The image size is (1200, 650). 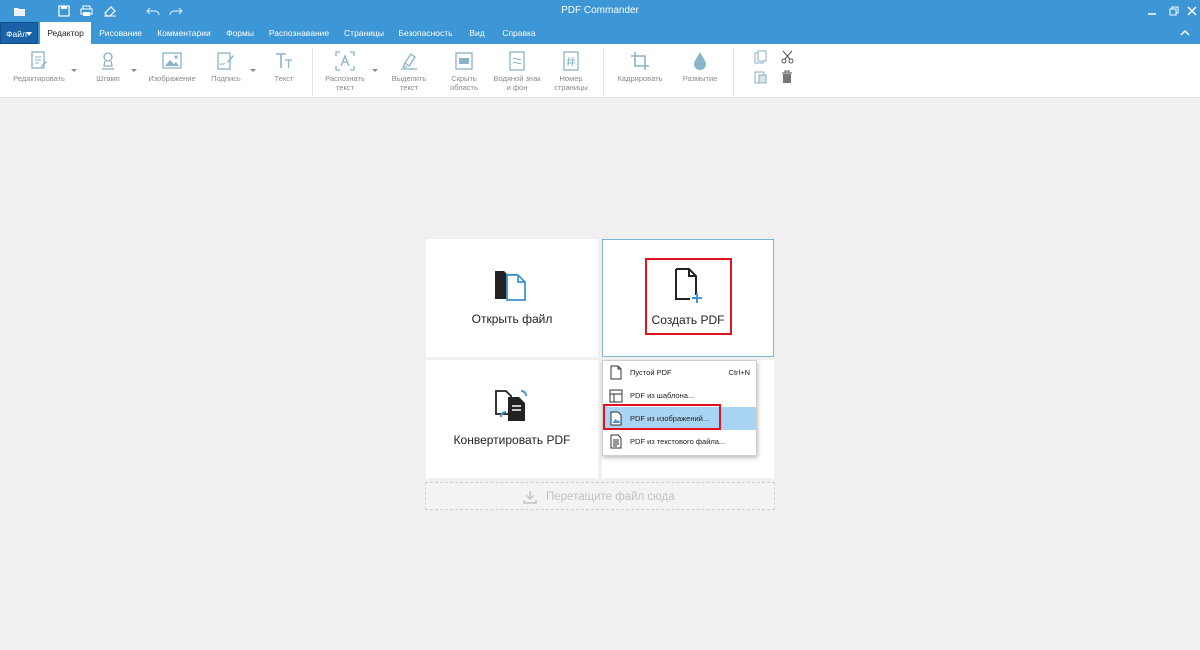 I want to click on eraser-icon, so click(x=110, y=11).